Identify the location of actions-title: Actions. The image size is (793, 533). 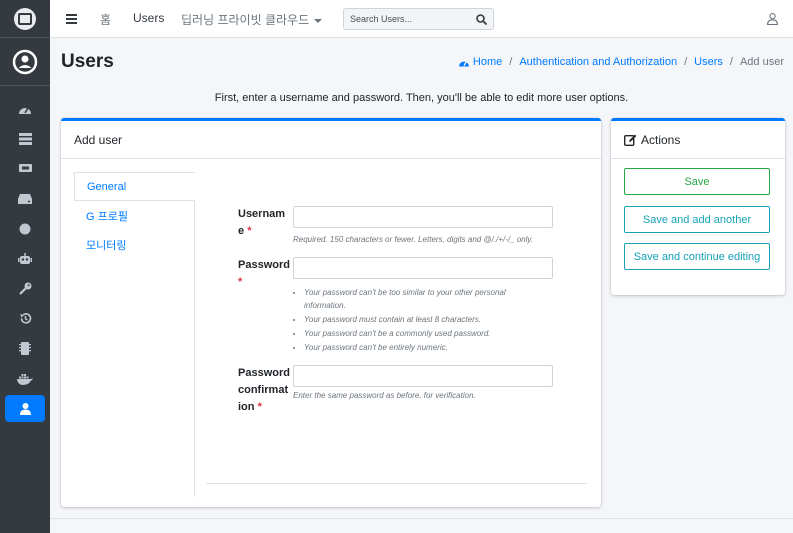
(661, 139).